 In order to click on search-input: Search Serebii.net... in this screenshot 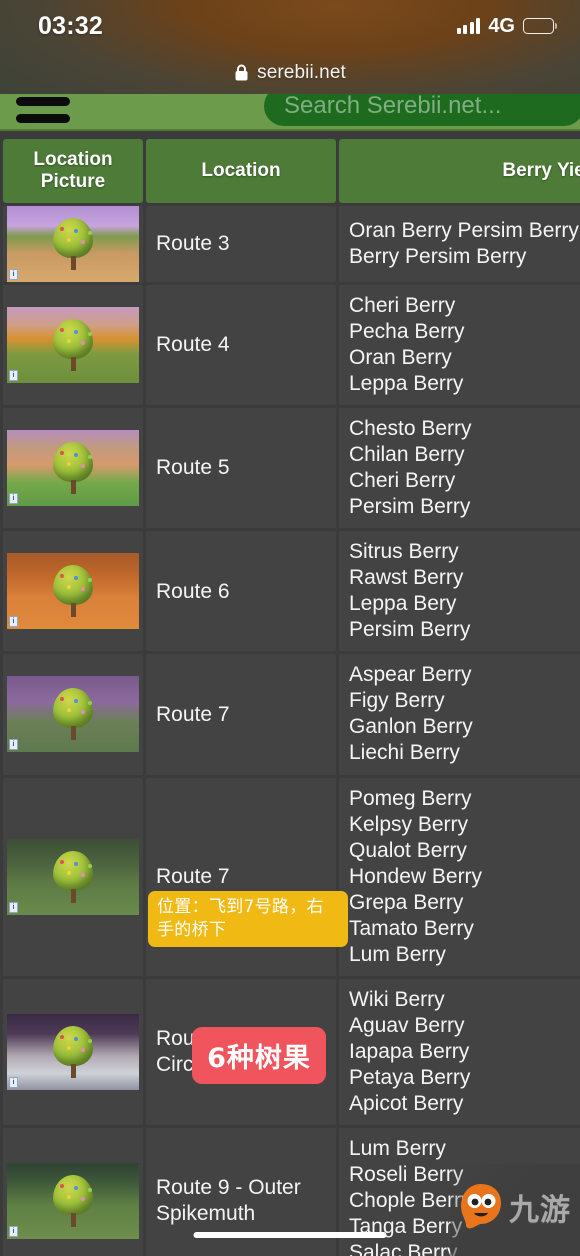, I will do `click(422, 110)`.